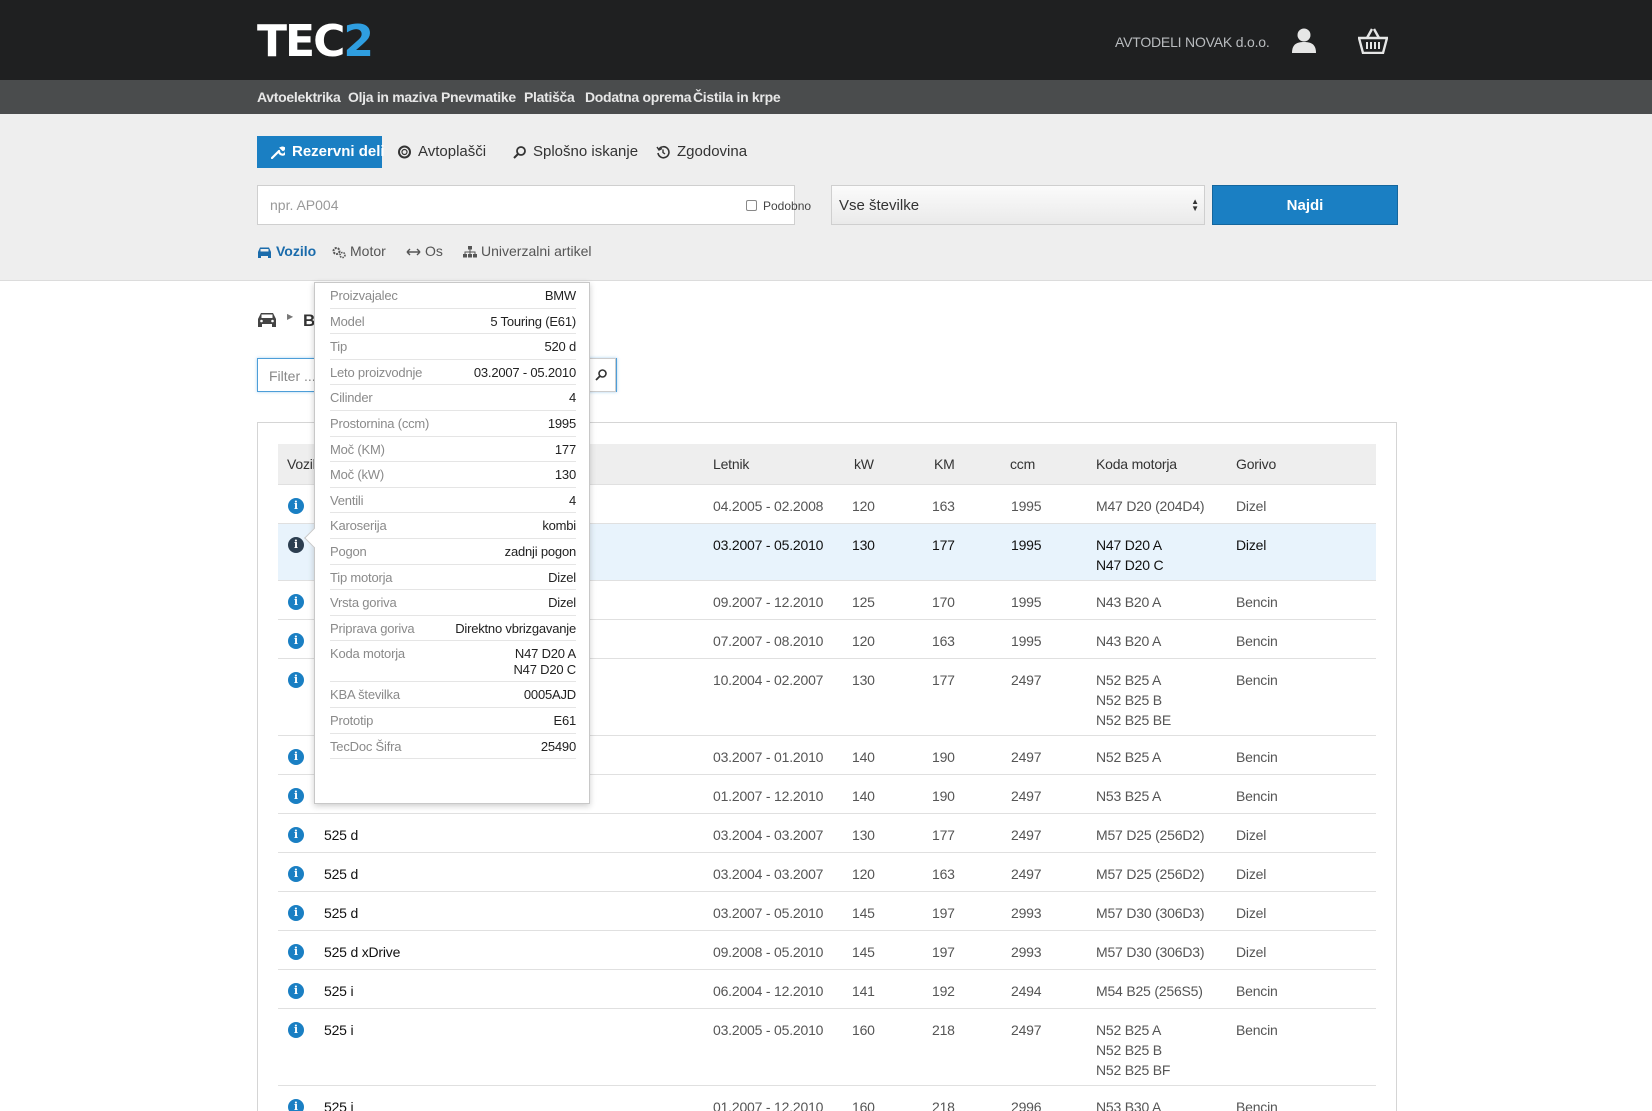  I want to click on select-value: Vse številke, so click(879, 205).